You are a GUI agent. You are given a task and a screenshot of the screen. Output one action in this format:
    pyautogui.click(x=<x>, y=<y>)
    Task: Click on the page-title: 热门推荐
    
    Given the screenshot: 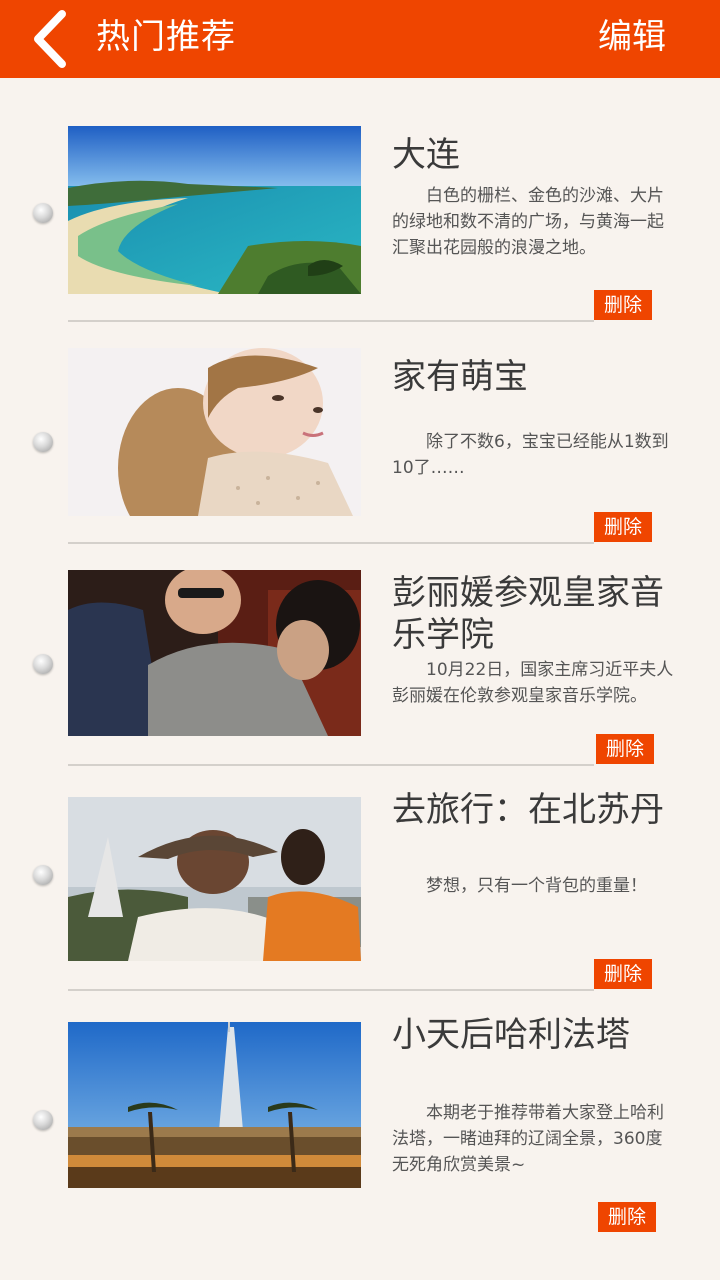 What is the action you would take?
    pyautogui.click(x=166, y=37)
    